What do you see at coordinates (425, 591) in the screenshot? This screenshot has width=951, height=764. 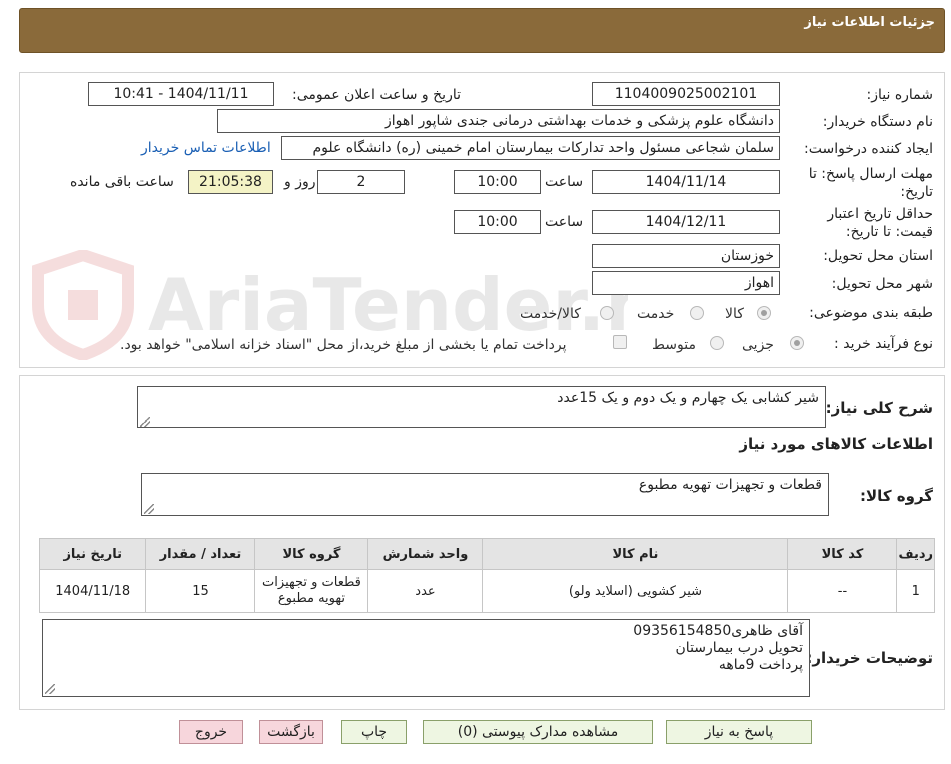 I see `cell-unit: عدد` at bounding box center [425, 591].